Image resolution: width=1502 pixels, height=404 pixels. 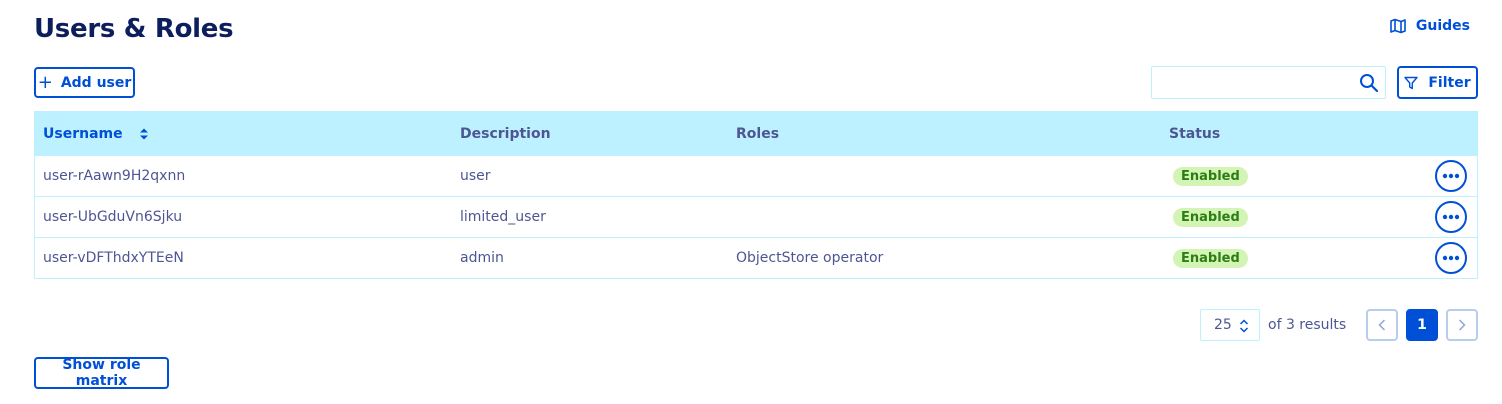 I want to click on column-header-status: Status, so click(x=1195, y=133).